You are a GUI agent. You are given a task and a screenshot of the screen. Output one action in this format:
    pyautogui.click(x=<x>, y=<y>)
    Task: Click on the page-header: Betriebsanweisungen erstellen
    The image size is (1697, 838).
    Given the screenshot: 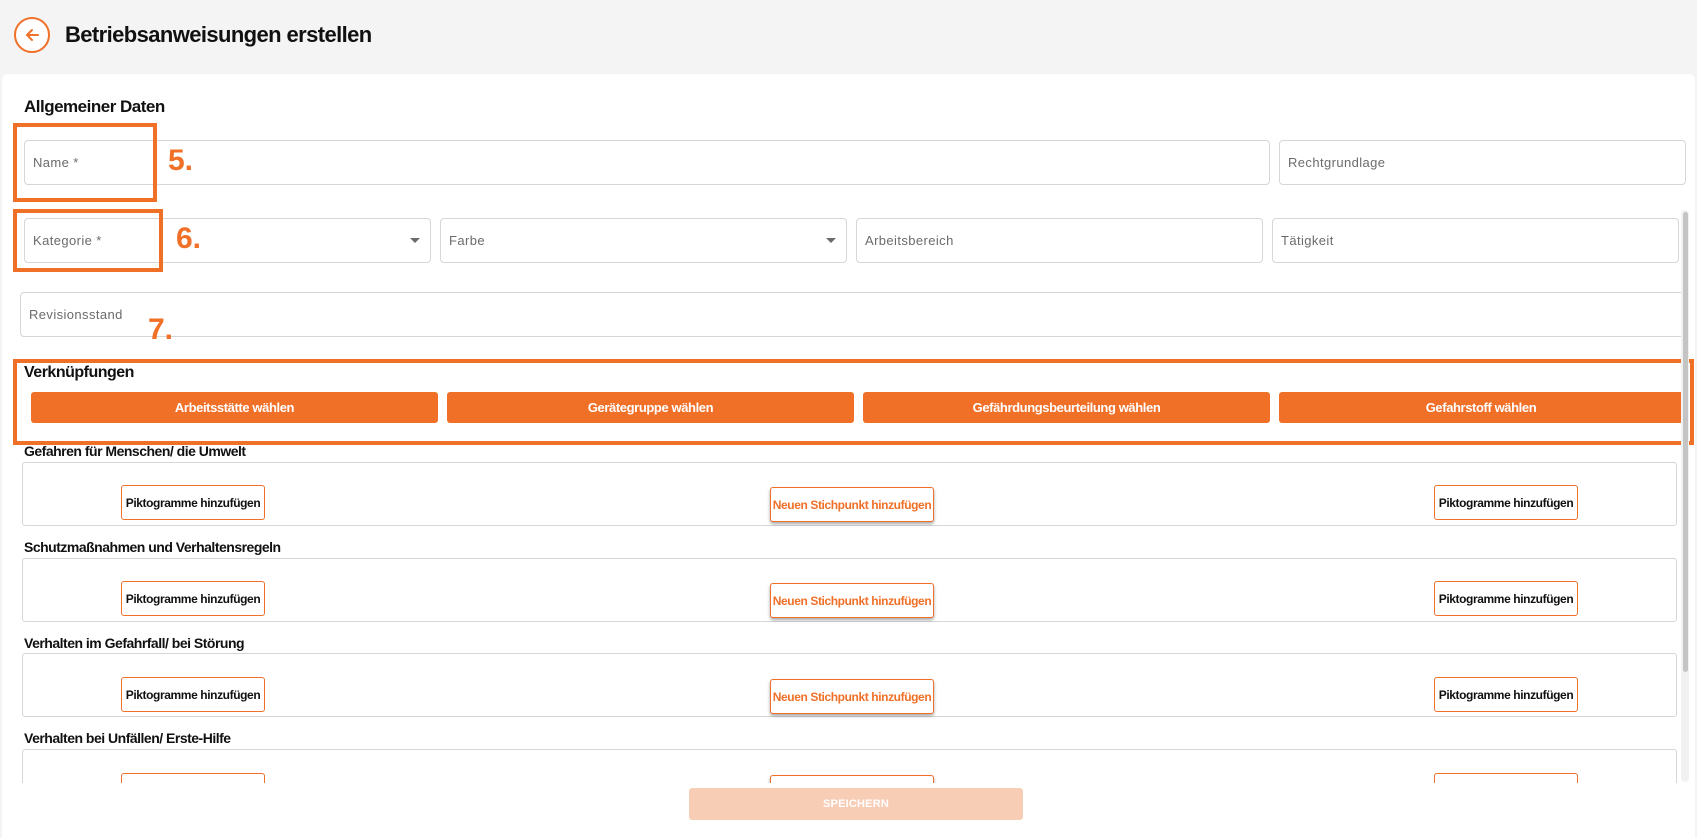 What is the action you would take?
    pyautogui.click(x=848, y=36)
    